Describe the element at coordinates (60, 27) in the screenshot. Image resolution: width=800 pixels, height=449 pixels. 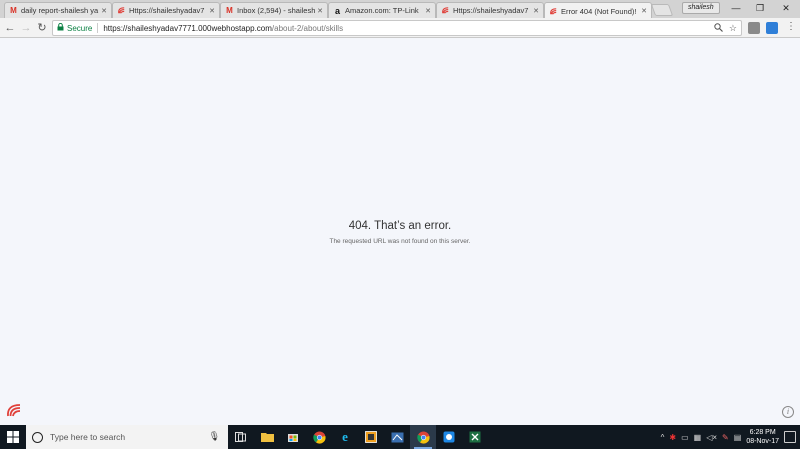
I see `lock-icon` at that location.